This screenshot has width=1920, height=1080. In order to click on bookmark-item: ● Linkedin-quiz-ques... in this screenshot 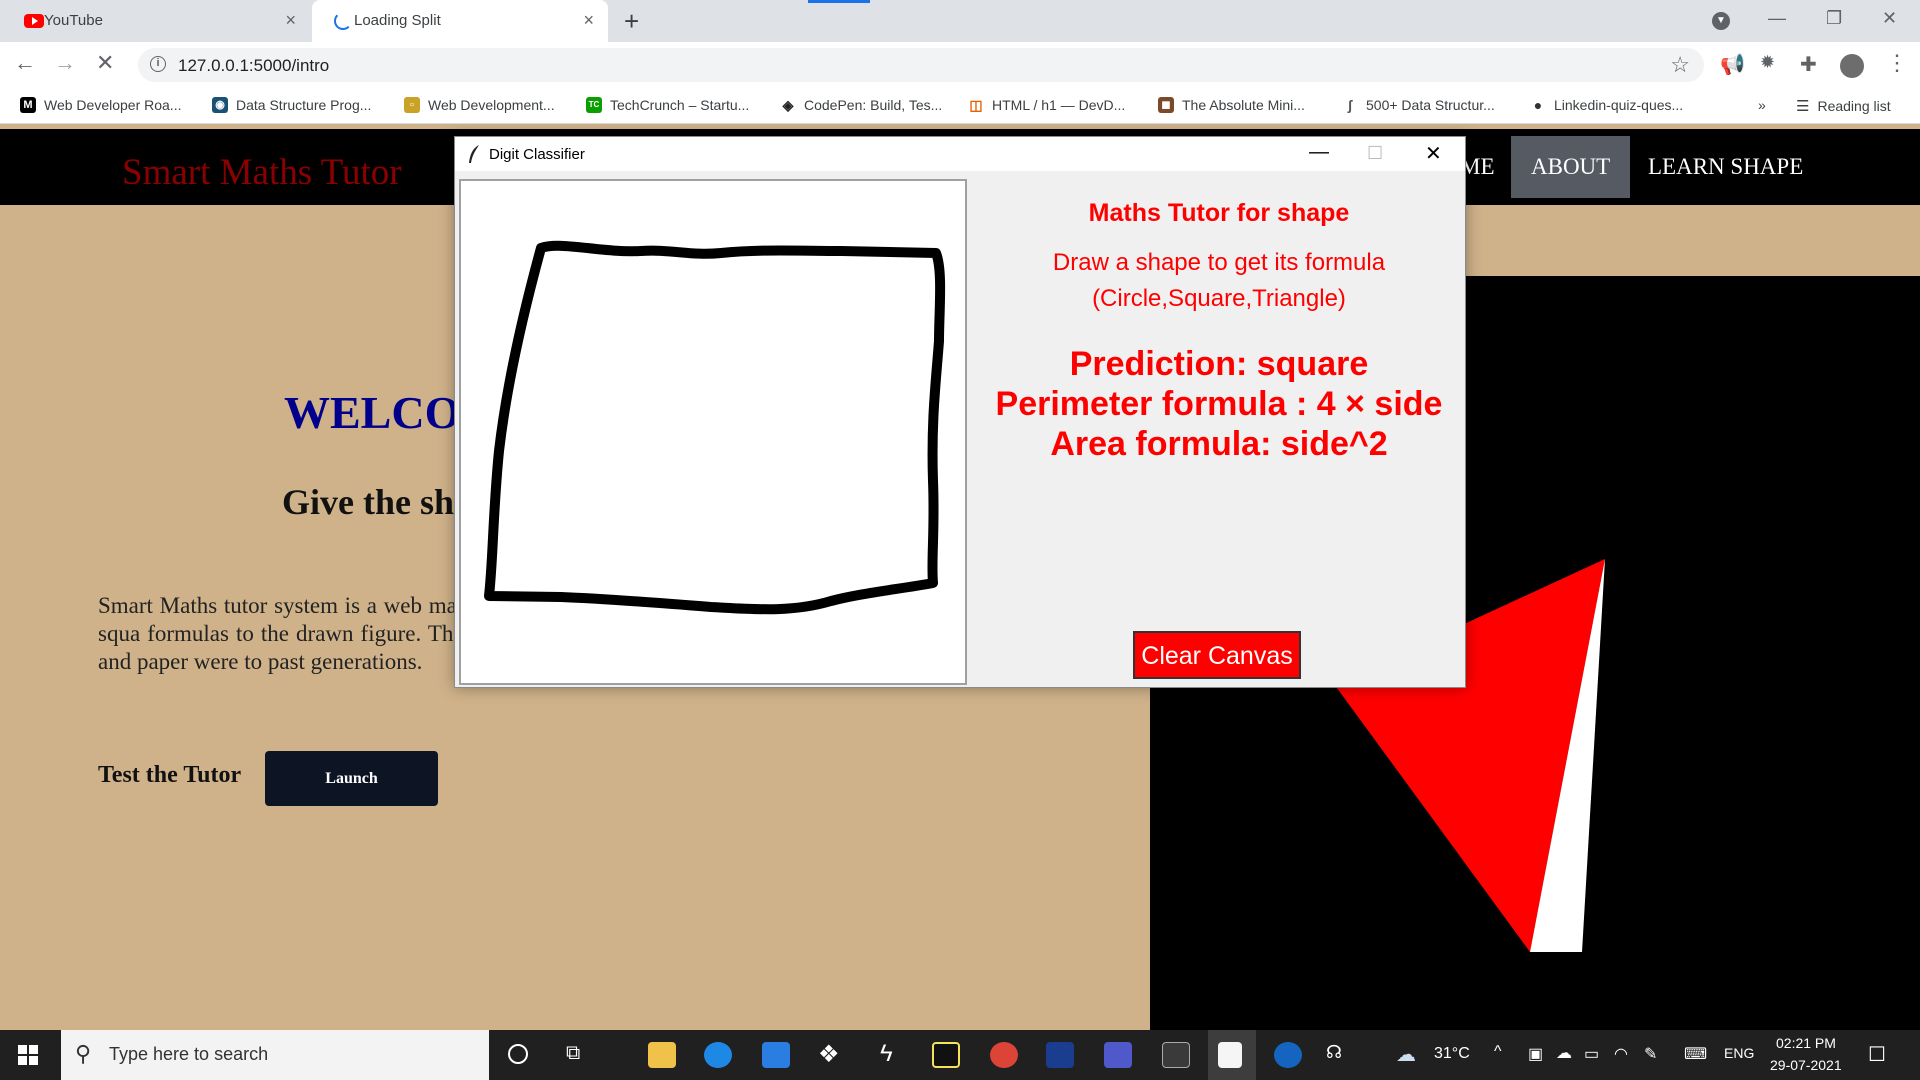, I will do `click(1606, 105)`.